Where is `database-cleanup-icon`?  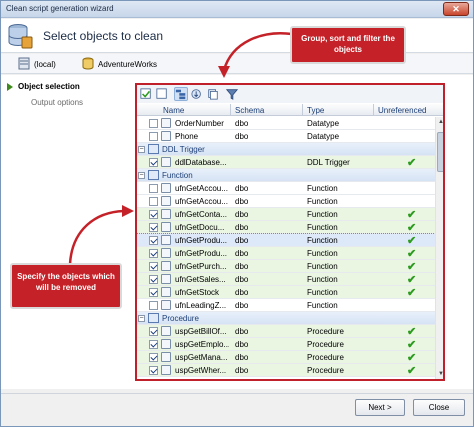 database-cleanup-icon is located at coordinates (20, 36).